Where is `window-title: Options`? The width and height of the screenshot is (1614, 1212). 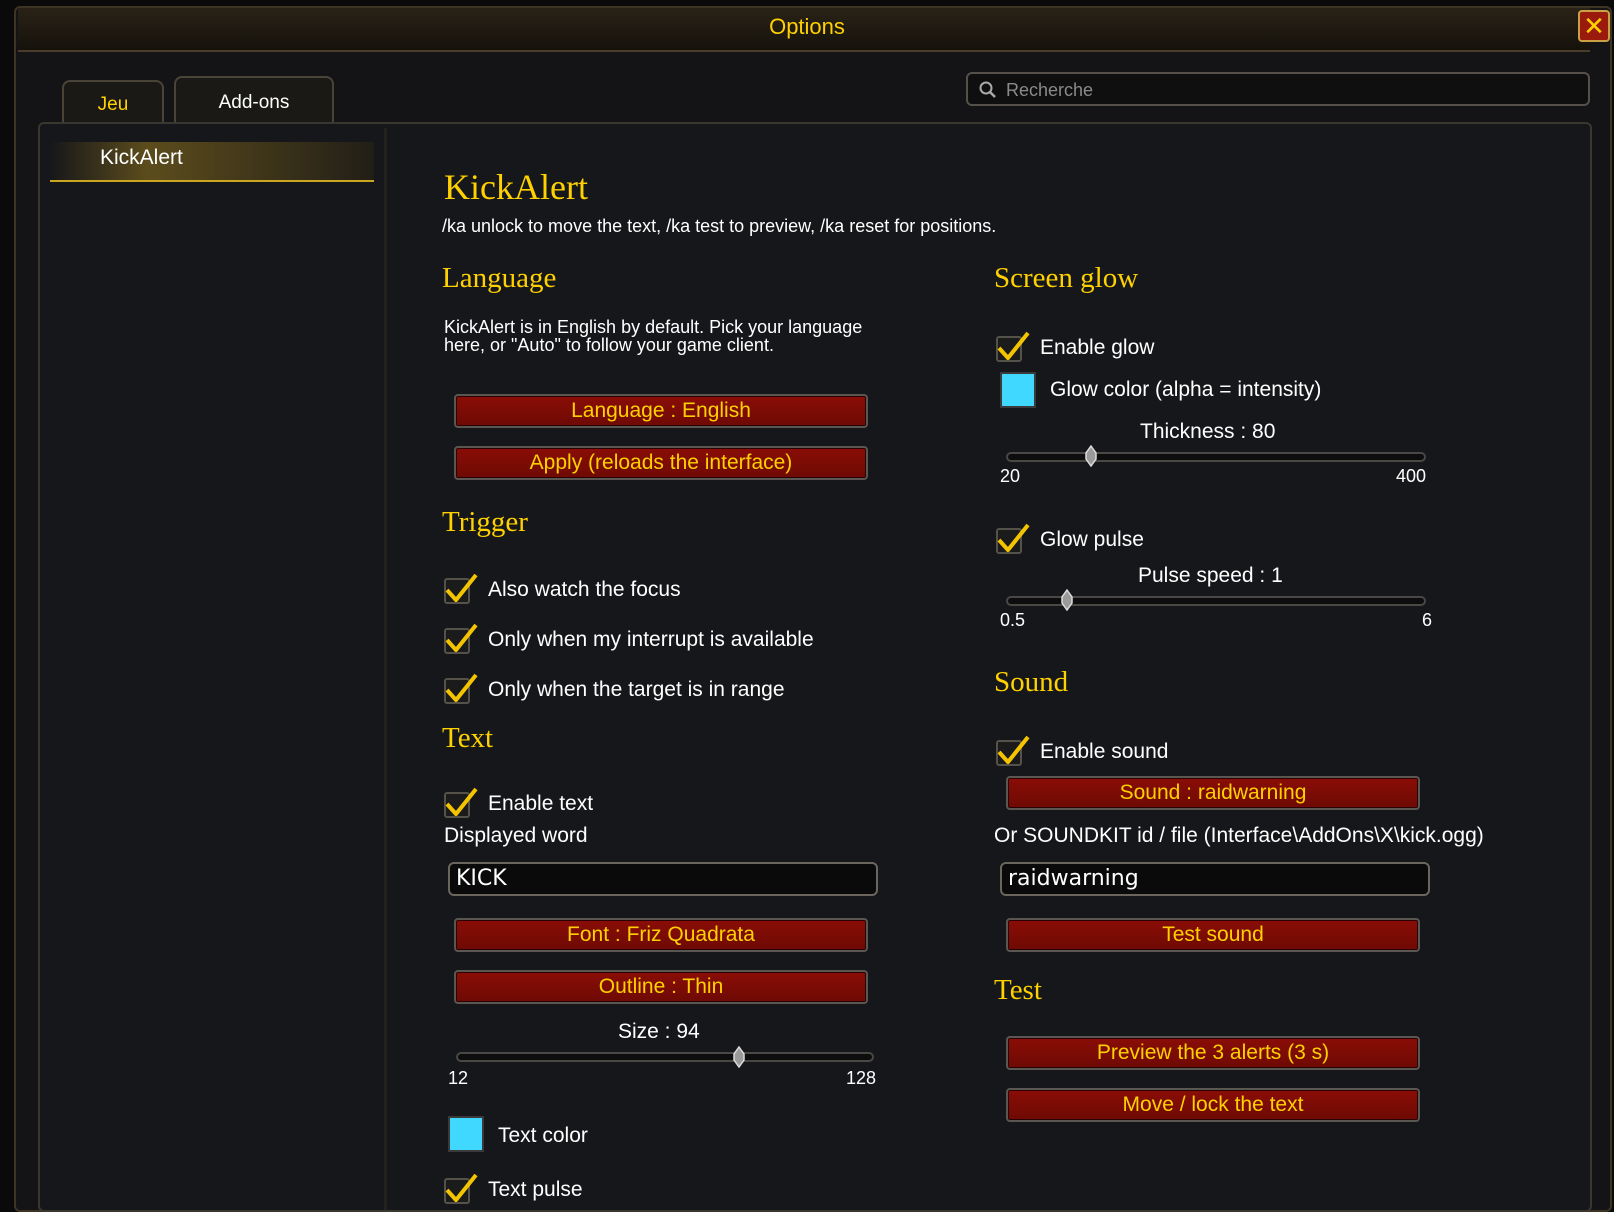
window-title: Options is located at coordinates (807, 26).